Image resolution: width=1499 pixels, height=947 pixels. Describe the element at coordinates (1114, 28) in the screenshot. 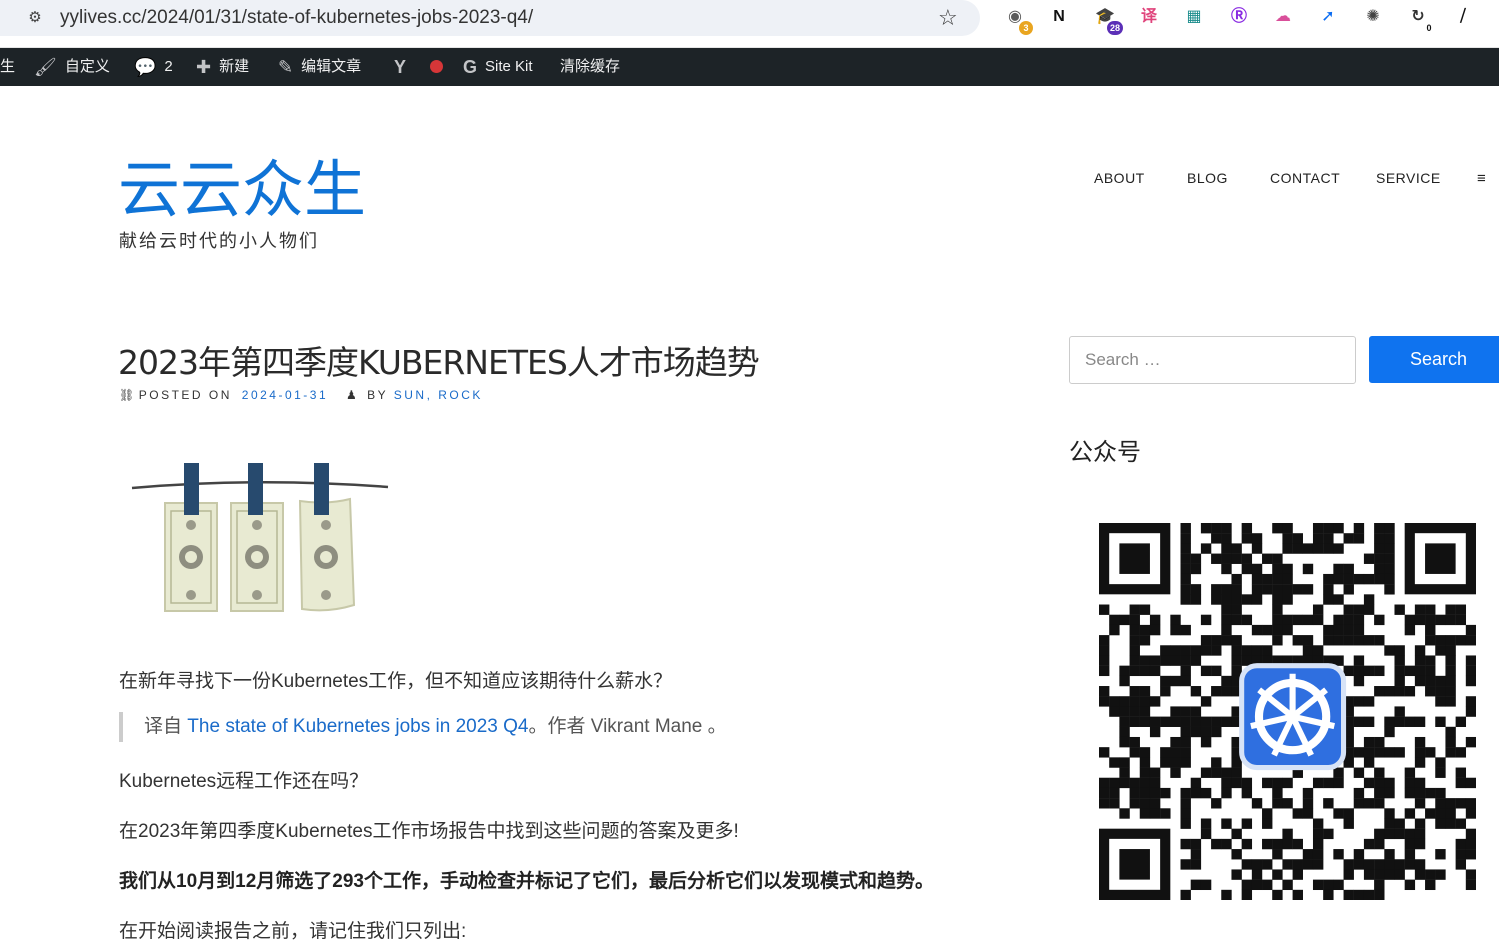

I see `extension-badge: 28` at that location.